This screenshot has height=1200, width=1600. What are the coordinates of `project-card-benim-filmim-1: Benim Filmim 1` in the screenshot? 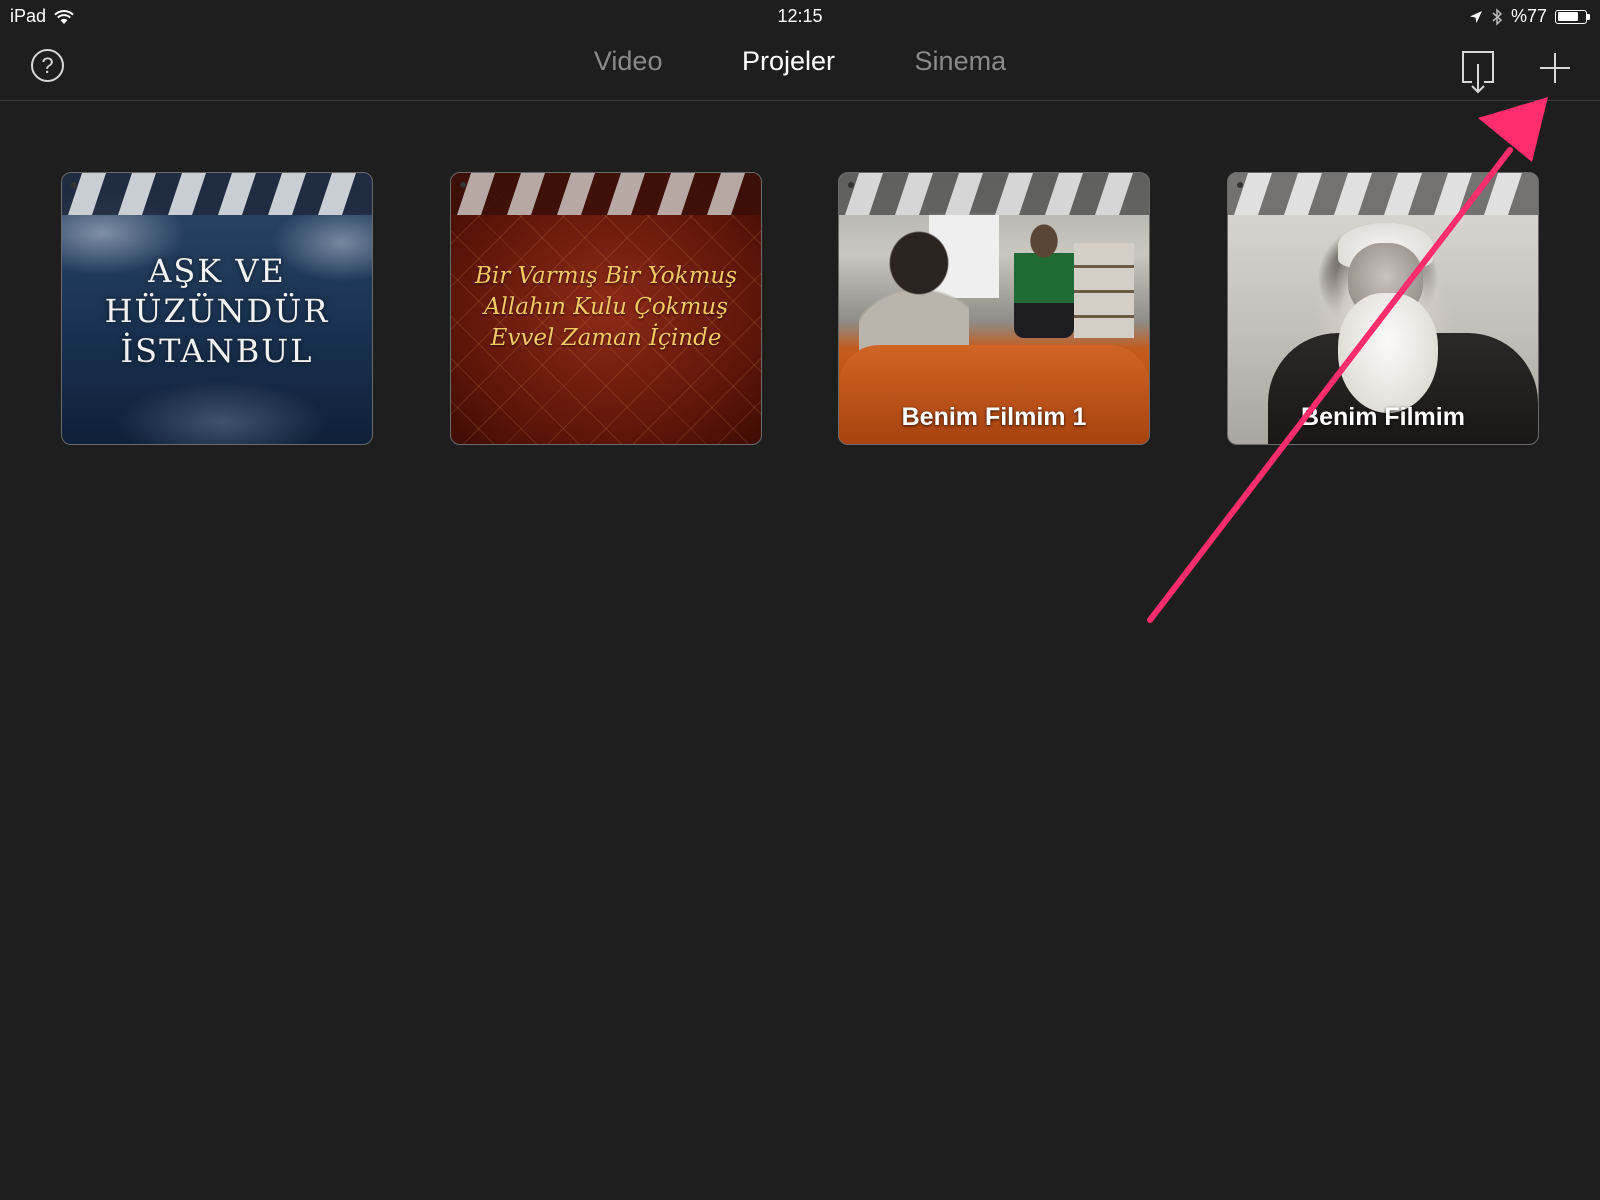 It's located at (994, 308).